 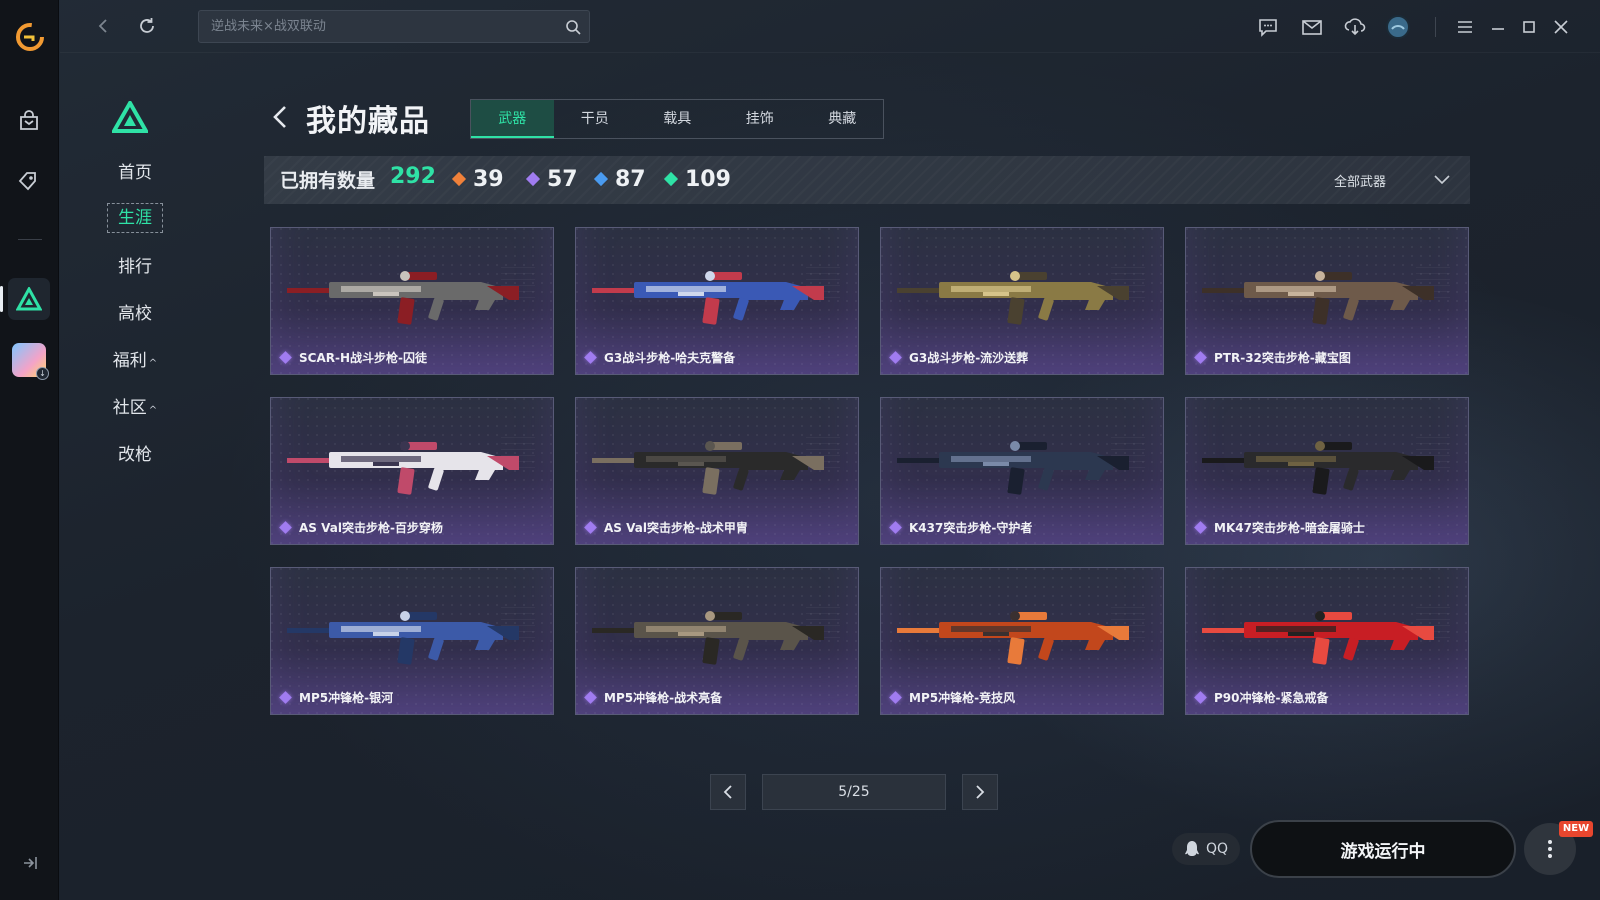 What do you see at coordinates (328, 181) in the screenshot?
I see `owned-label: 已拥有数量` at bounding box center [328, 181].